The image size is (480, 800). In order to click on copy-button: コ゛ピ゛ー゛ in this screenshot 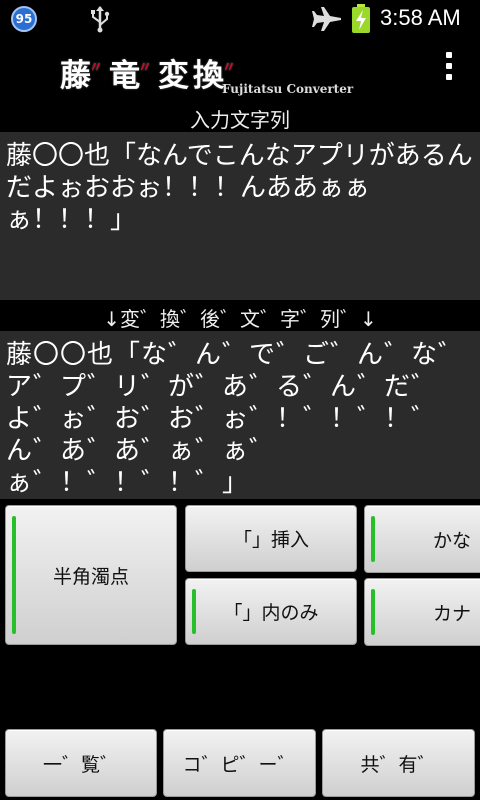, I will do `click(239, 763)`.